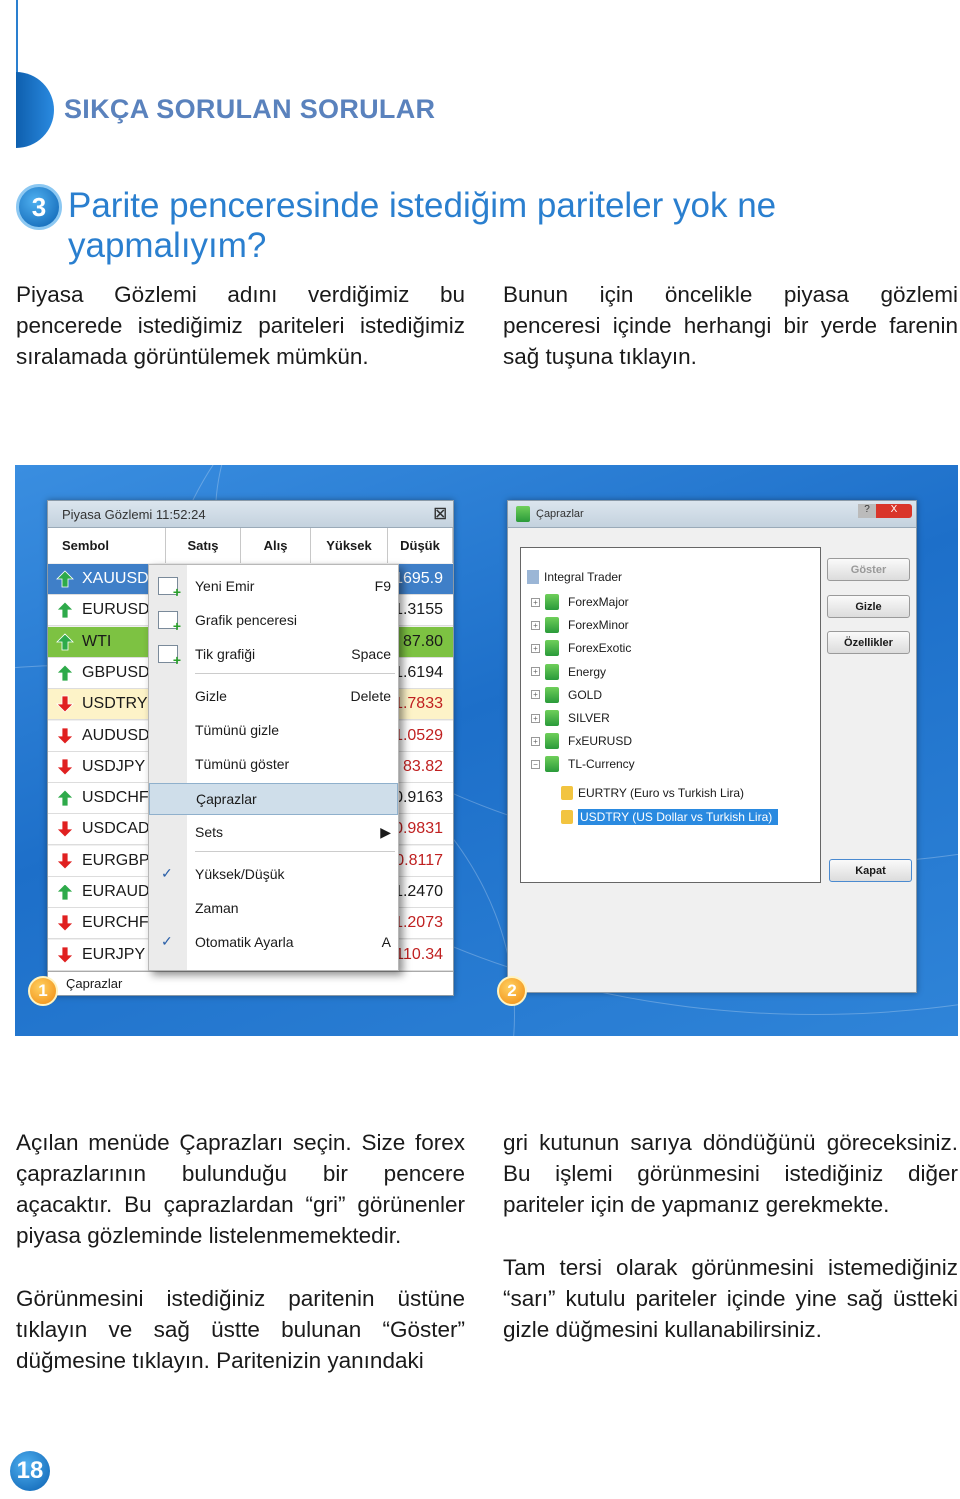 This screenshot has width=960, height=1499. What do you see at coordinates (349, 545) in the screenshot?
I see `column-header-high: Yüksek` at bounding box center [349, 545].